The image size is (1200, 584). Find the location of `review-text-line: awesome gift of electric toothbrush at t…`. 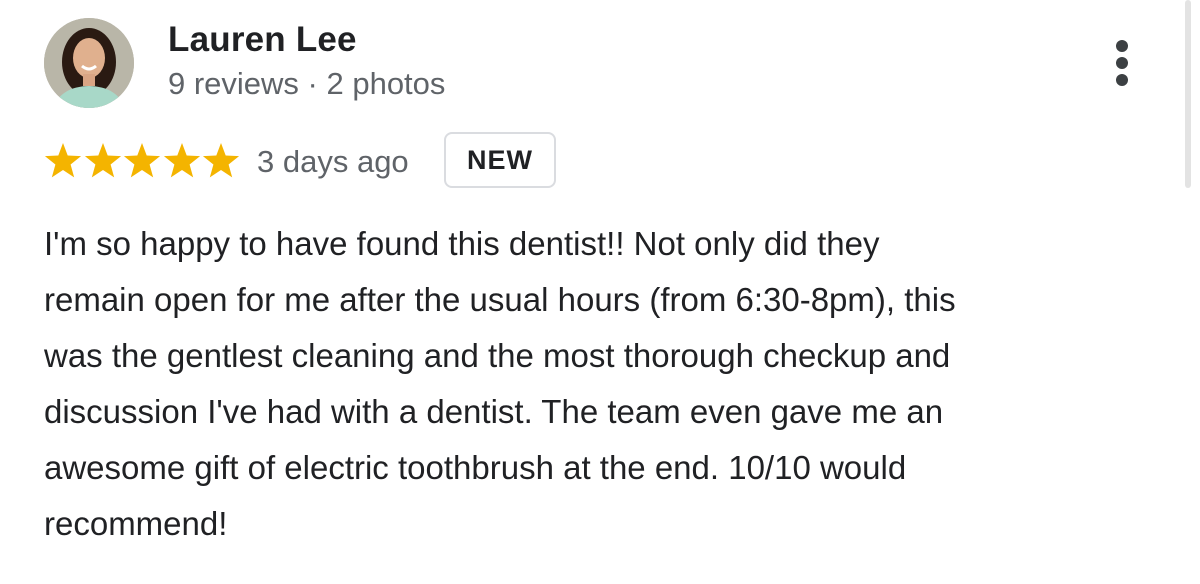

review-text-line: awesome gift of electric toothbrush at t… is located at coordinates (475, 467).